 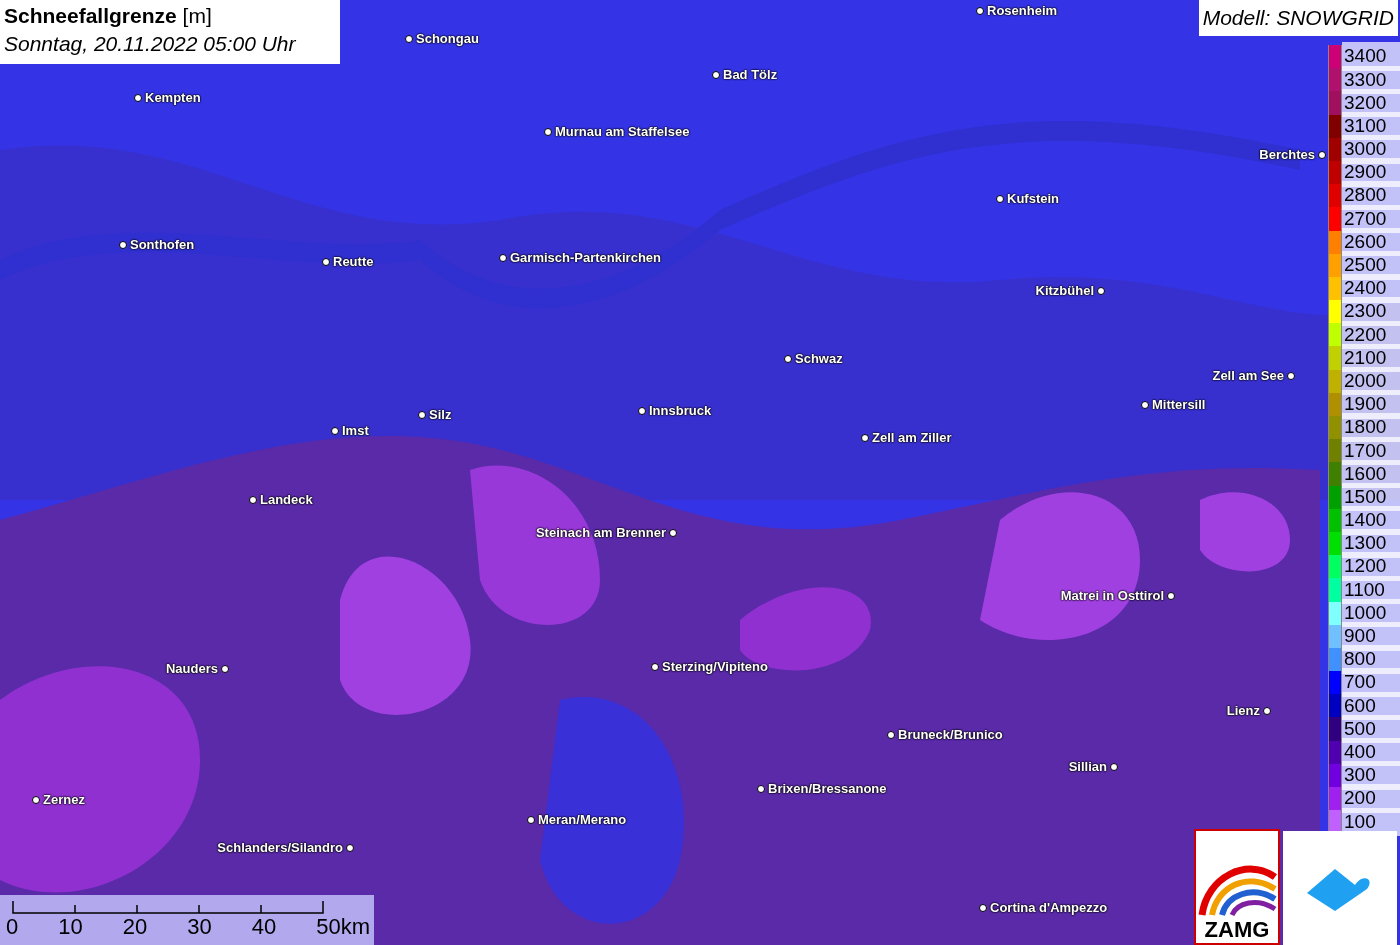 I want to click on city-label: Zell am See, so click(x=1248, y=376).